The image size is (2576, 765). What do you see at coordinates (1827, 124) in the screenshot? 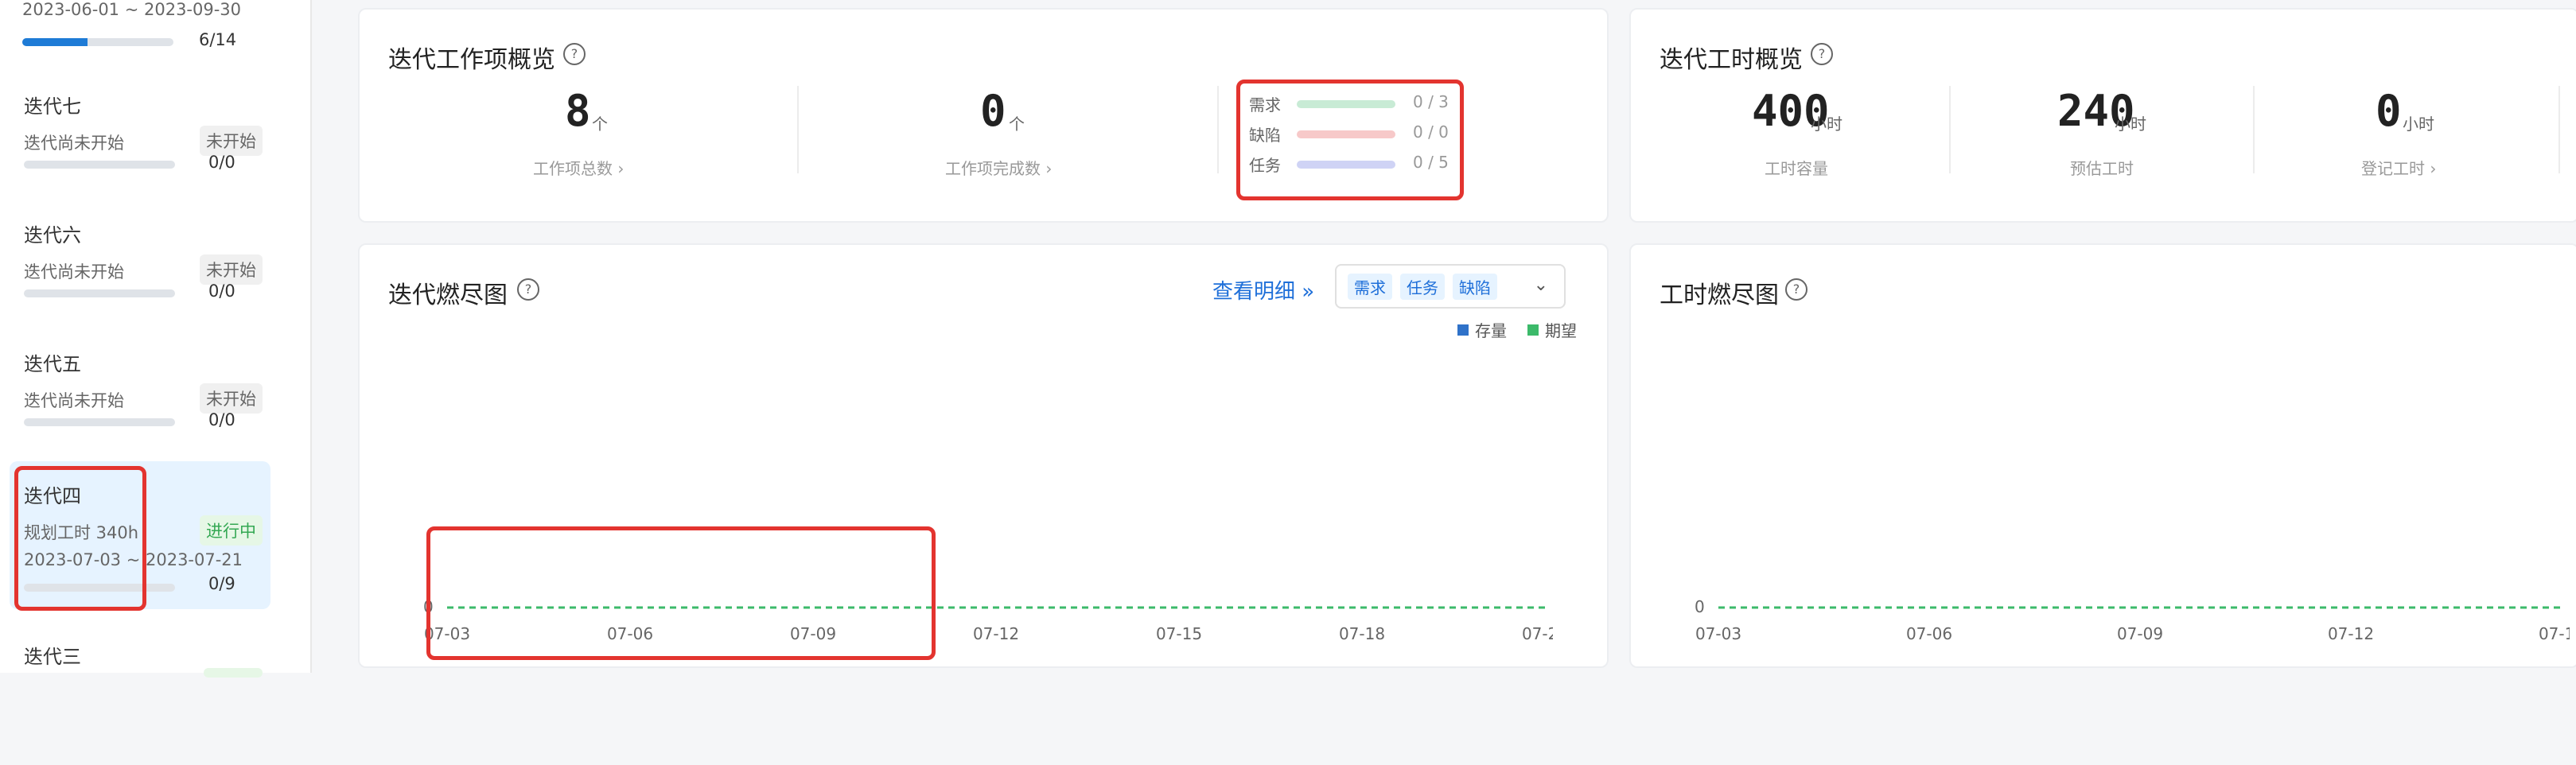
I see `capacity-unit: 小时` at bounding box center [1827, 124].